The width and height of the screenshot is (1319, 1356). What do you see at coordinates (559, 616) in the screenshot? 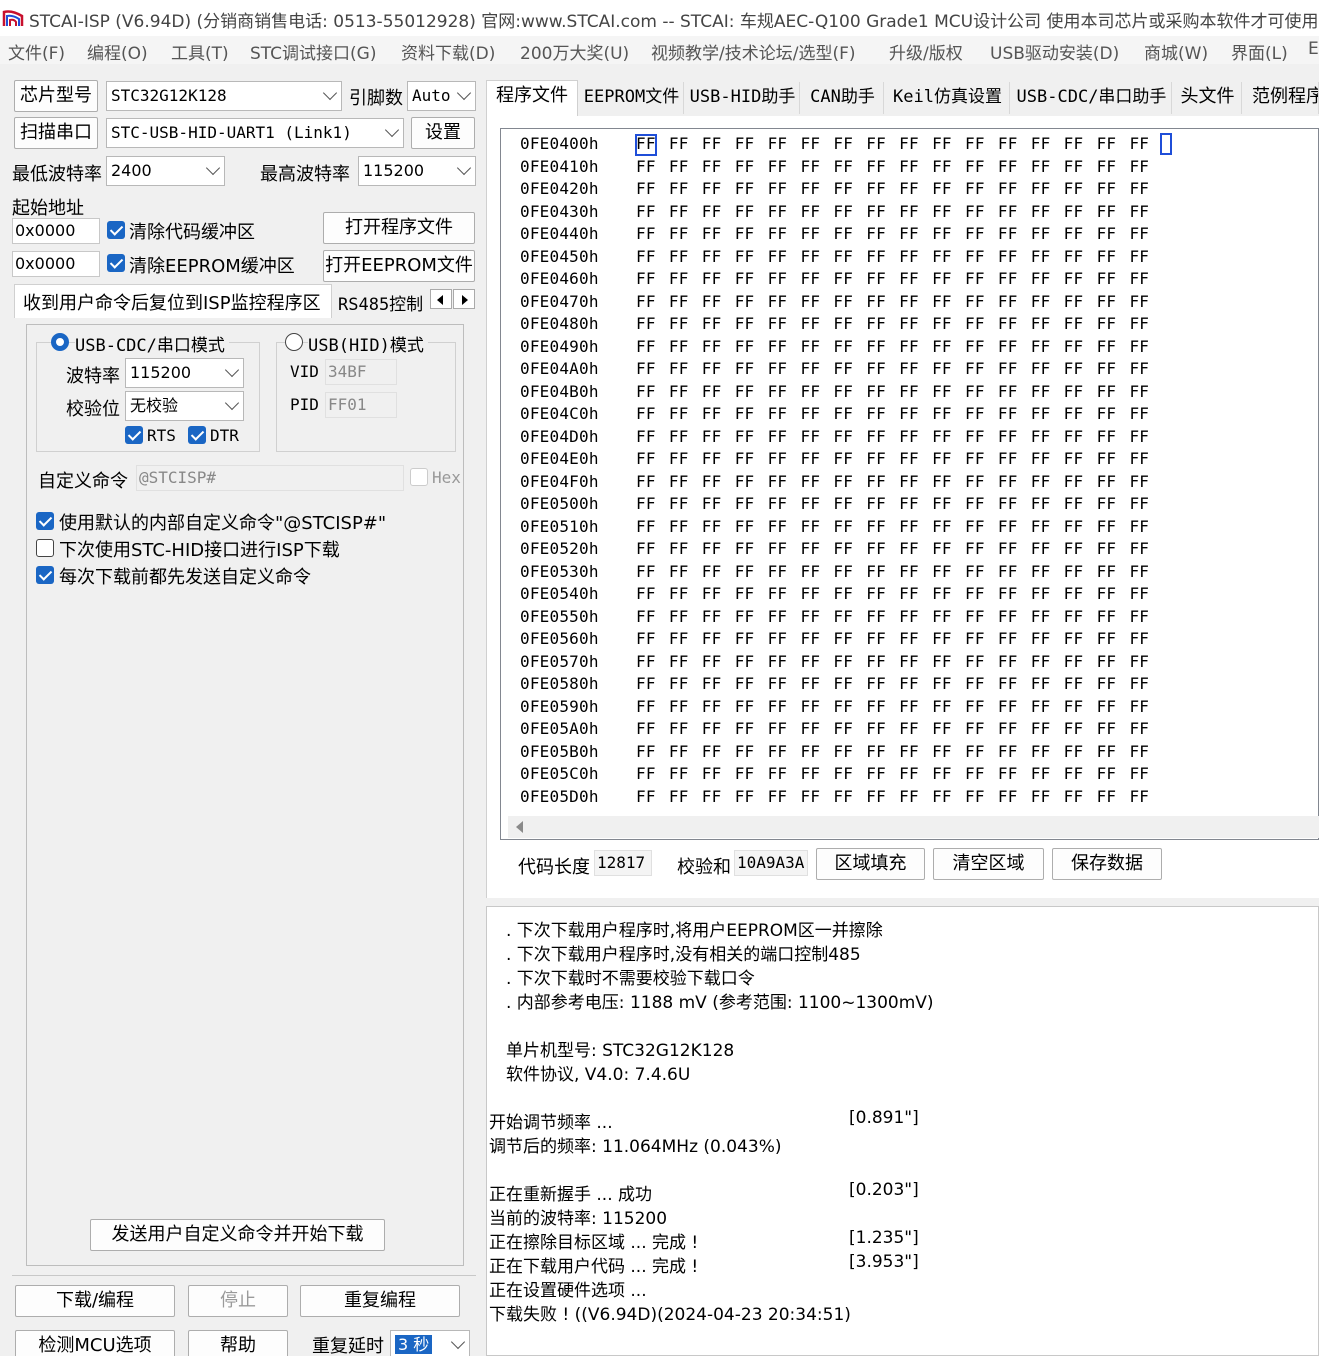
I see `hex-row-address: 0FE0550h` at bounding box center [559, 616].